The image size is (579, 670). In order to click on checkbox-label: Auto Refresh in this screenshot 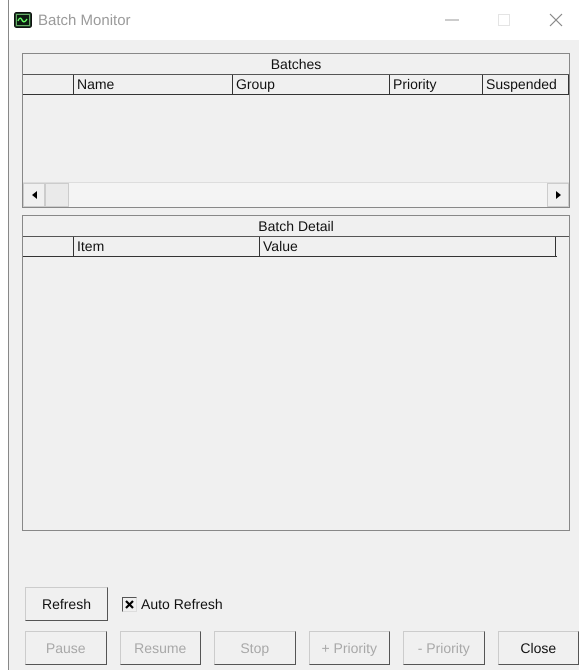, I will do `click(182, 604)`.